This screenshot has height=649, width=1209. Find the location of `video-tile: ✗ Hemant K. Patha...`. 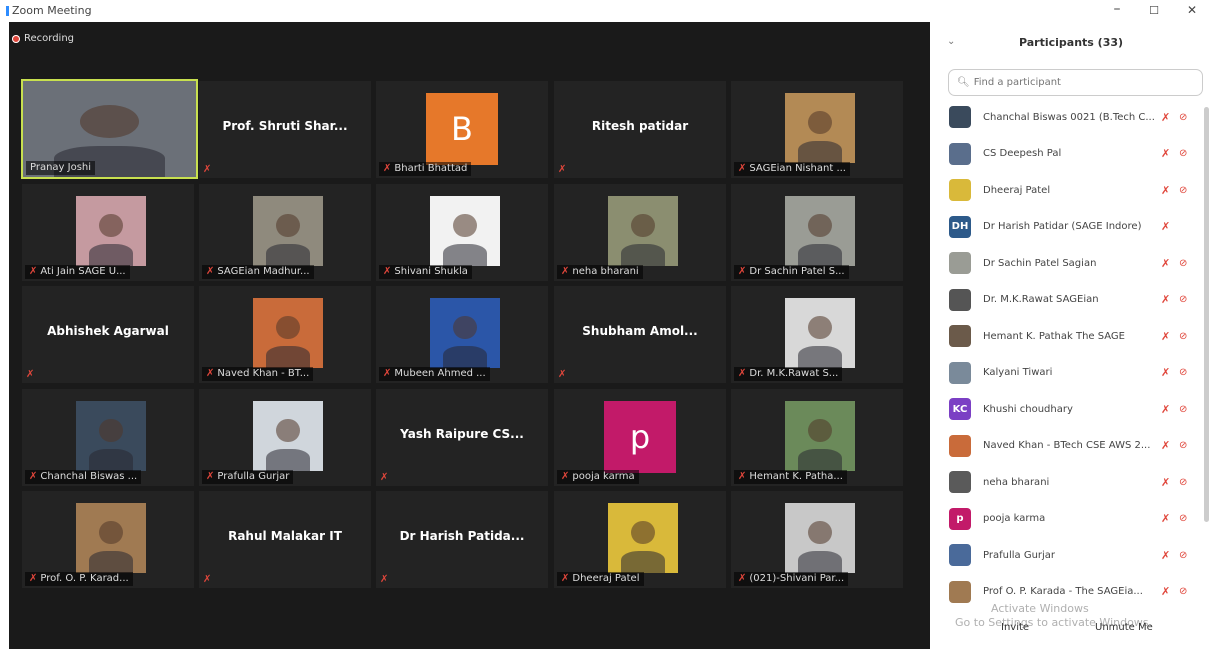

video-tile: ✗ Hemant K. Patha... is located at coordinates (817, 437).